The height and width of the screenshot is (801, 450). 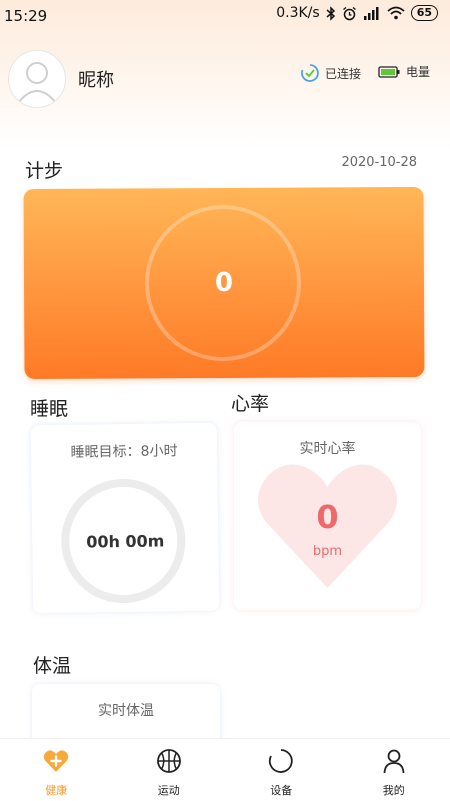 I want to click on alarm-icon, so click(x=349, y=13).